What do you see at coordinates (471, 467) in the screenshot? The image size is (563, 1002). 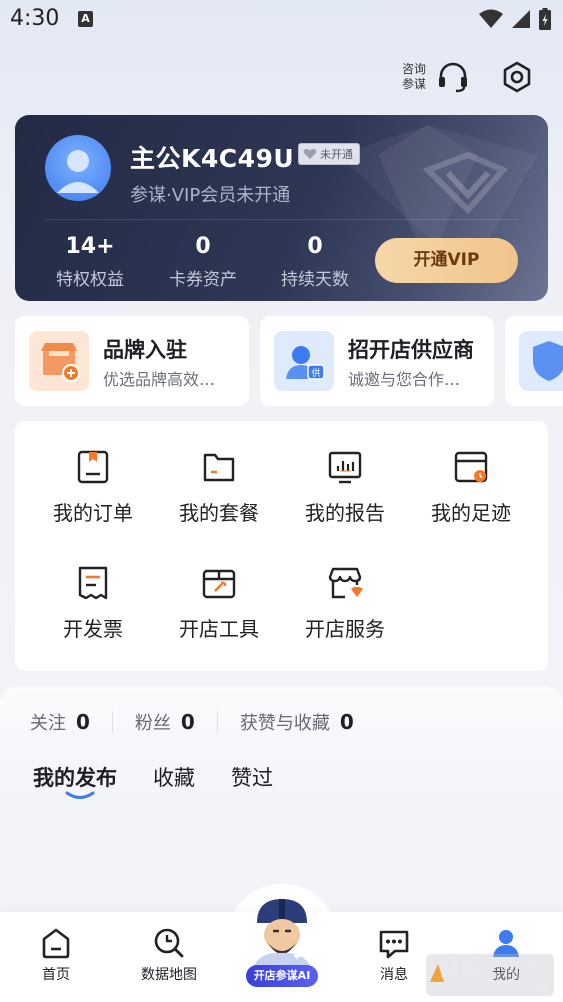 I see `footprint-icon` at bounding box center [471, 467].